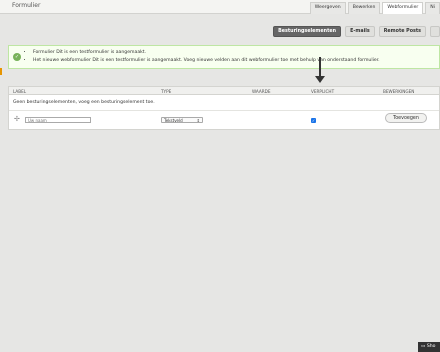  I want to click on row-divider, so click(224, 110).